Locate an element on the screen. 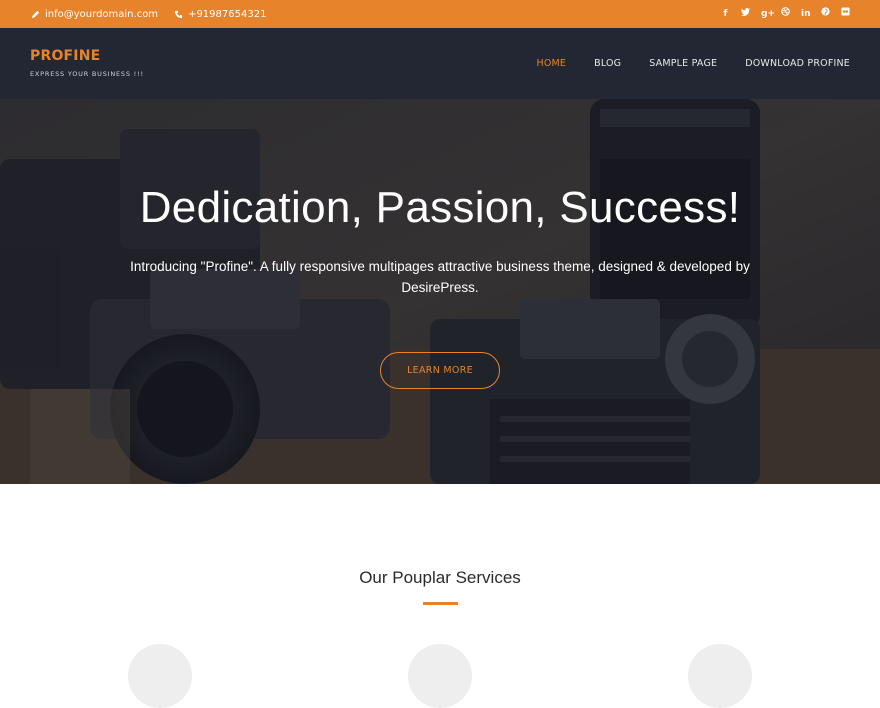 The height and width of the screenshot is (708, 880). nav-item-download-profine: DOWNLOAD PROFINE is located at coordinates (797, 63).